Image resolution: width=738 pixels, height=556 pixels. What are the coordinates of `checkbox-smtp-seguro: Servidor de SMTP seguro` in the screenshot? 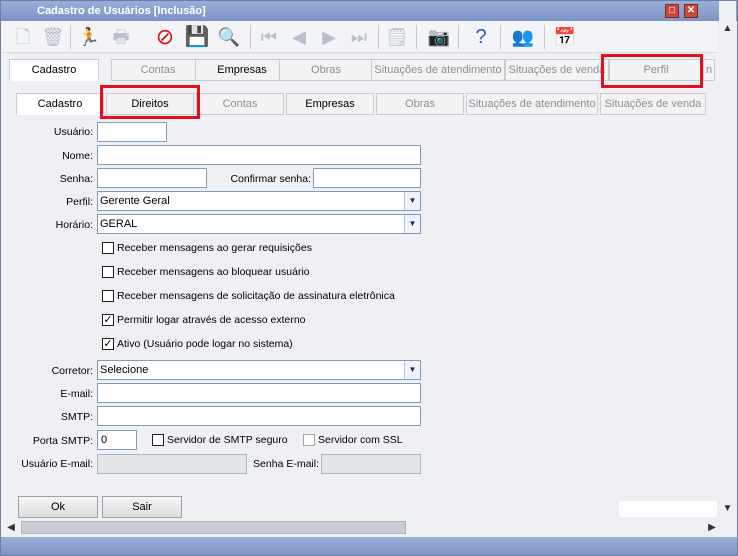 It's located at (220, 440).